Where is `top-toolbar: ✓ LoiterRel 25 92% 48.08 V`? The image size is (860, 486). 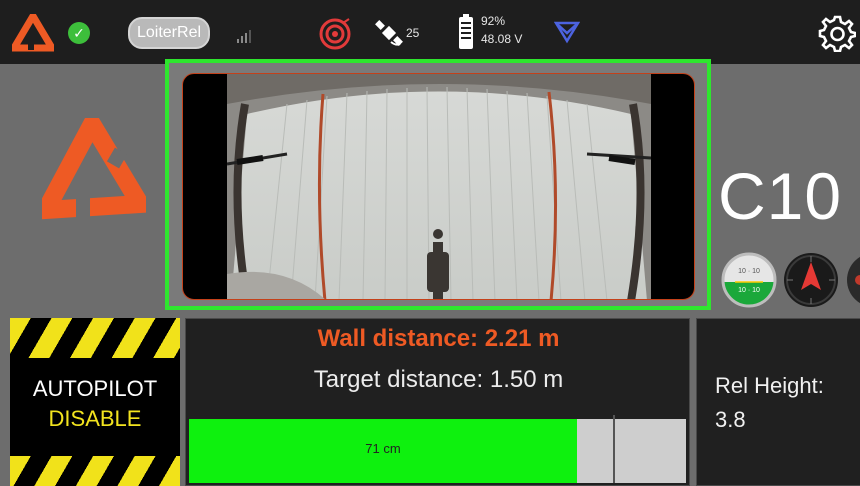
top-toolbar: ✓ LoiterRel 25 92% 48.08 V is located at coordinates (430, 32).